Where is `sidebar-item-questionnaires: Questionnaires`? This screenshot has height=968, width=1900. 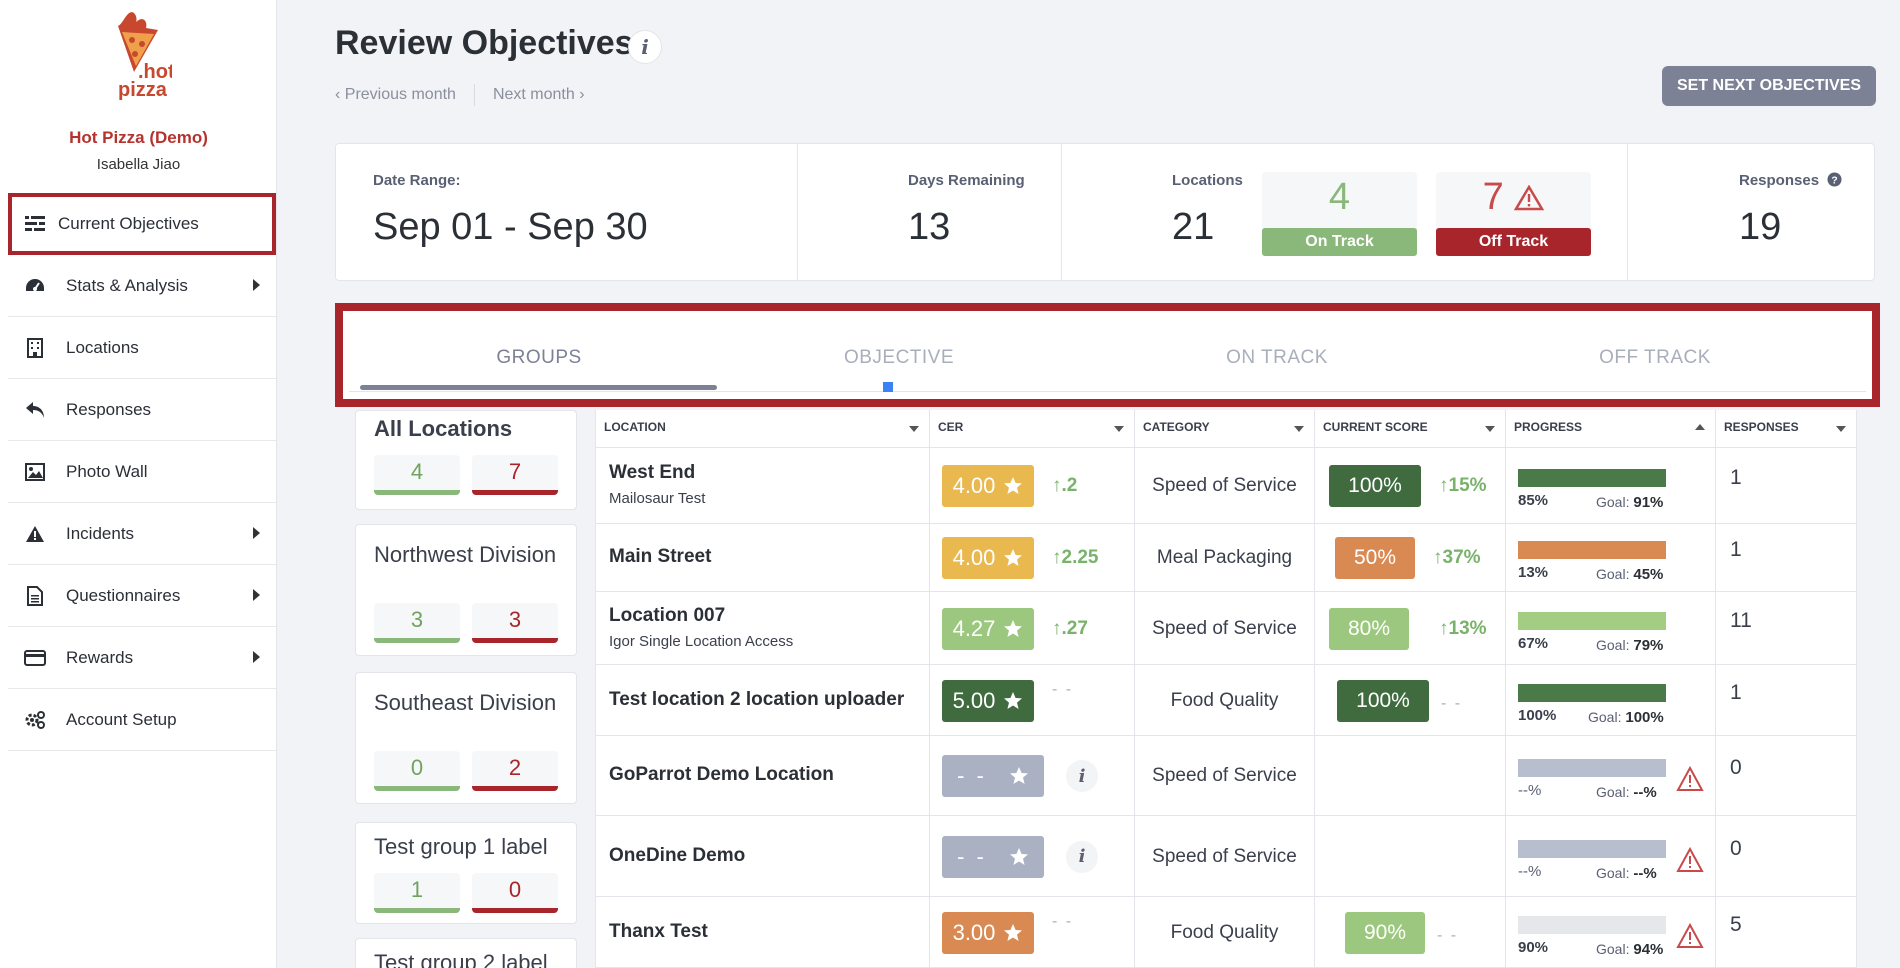 sidebar-item-questionnaires: Questionnaires is located at coordinates (142, 596).